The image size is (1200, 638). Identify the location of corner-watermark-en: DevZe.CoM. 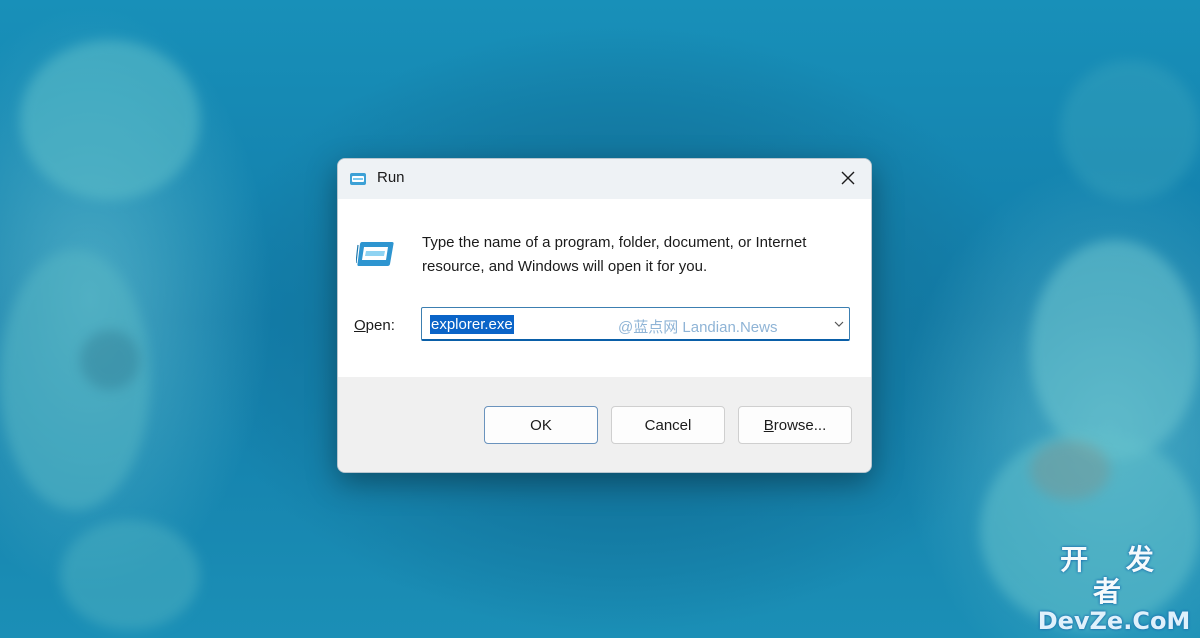
(1114, 621).